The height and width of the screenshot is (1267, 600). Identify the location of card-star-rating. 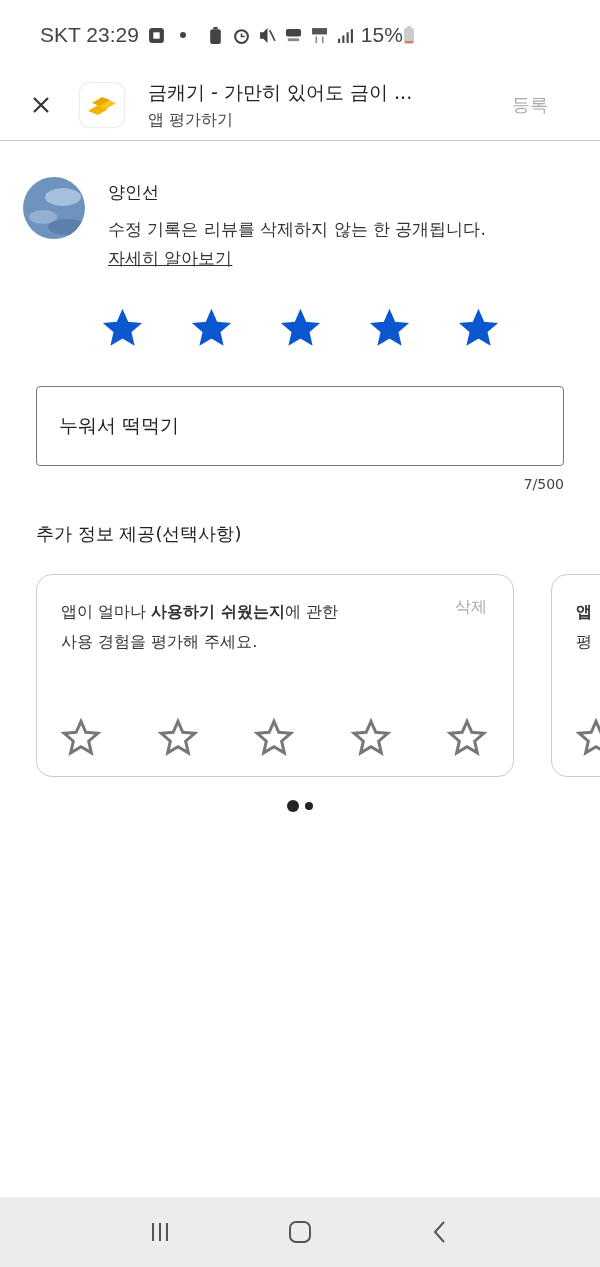
(274, 738).